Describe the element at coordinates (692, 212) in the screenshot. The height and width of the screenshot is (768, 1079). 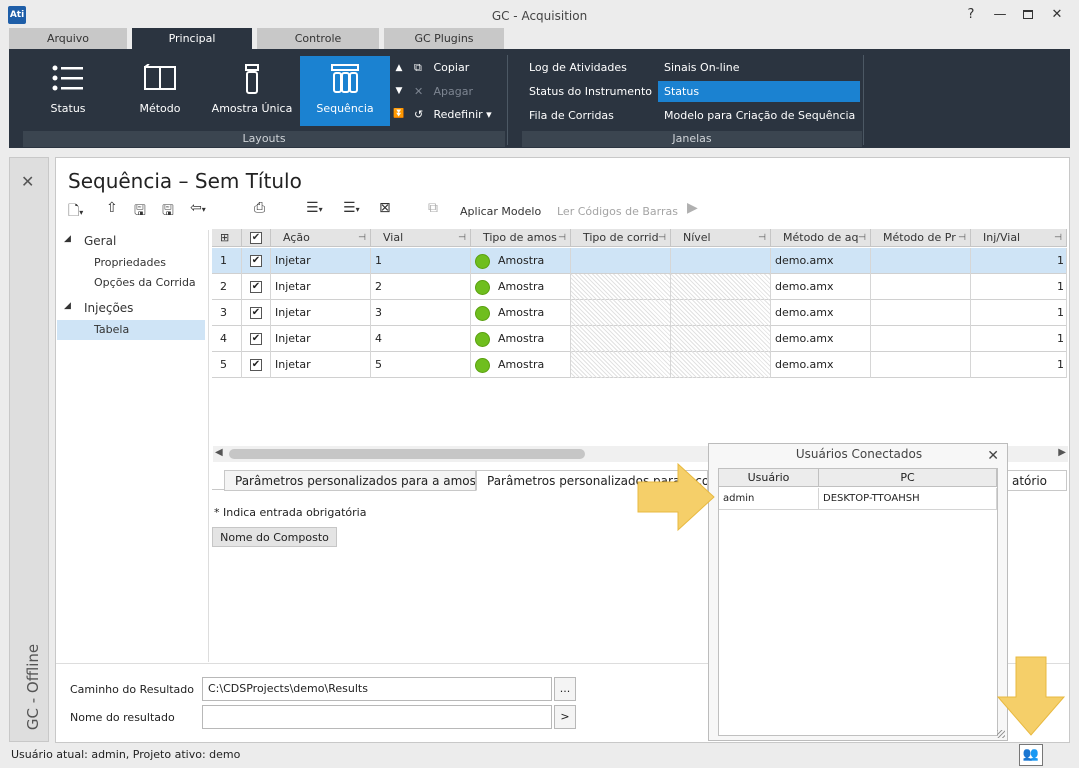
I see `run-button: ▶` at that location.